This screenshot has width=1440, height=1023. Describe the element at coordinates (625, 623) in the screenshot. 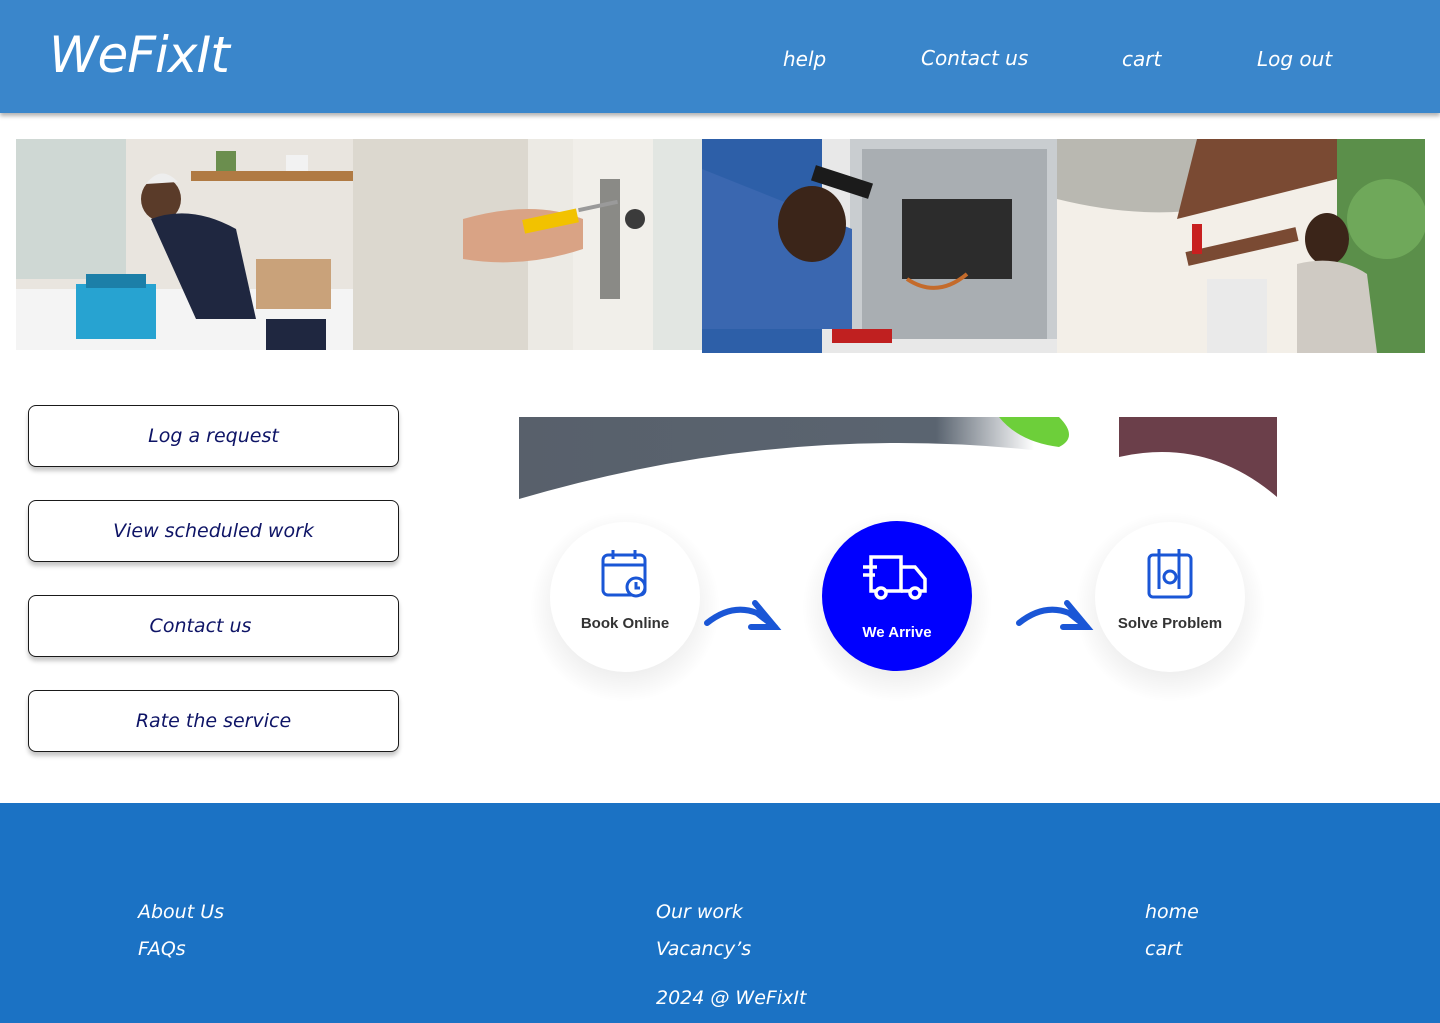

I see `step-book-online-label: Book Online` at that location.